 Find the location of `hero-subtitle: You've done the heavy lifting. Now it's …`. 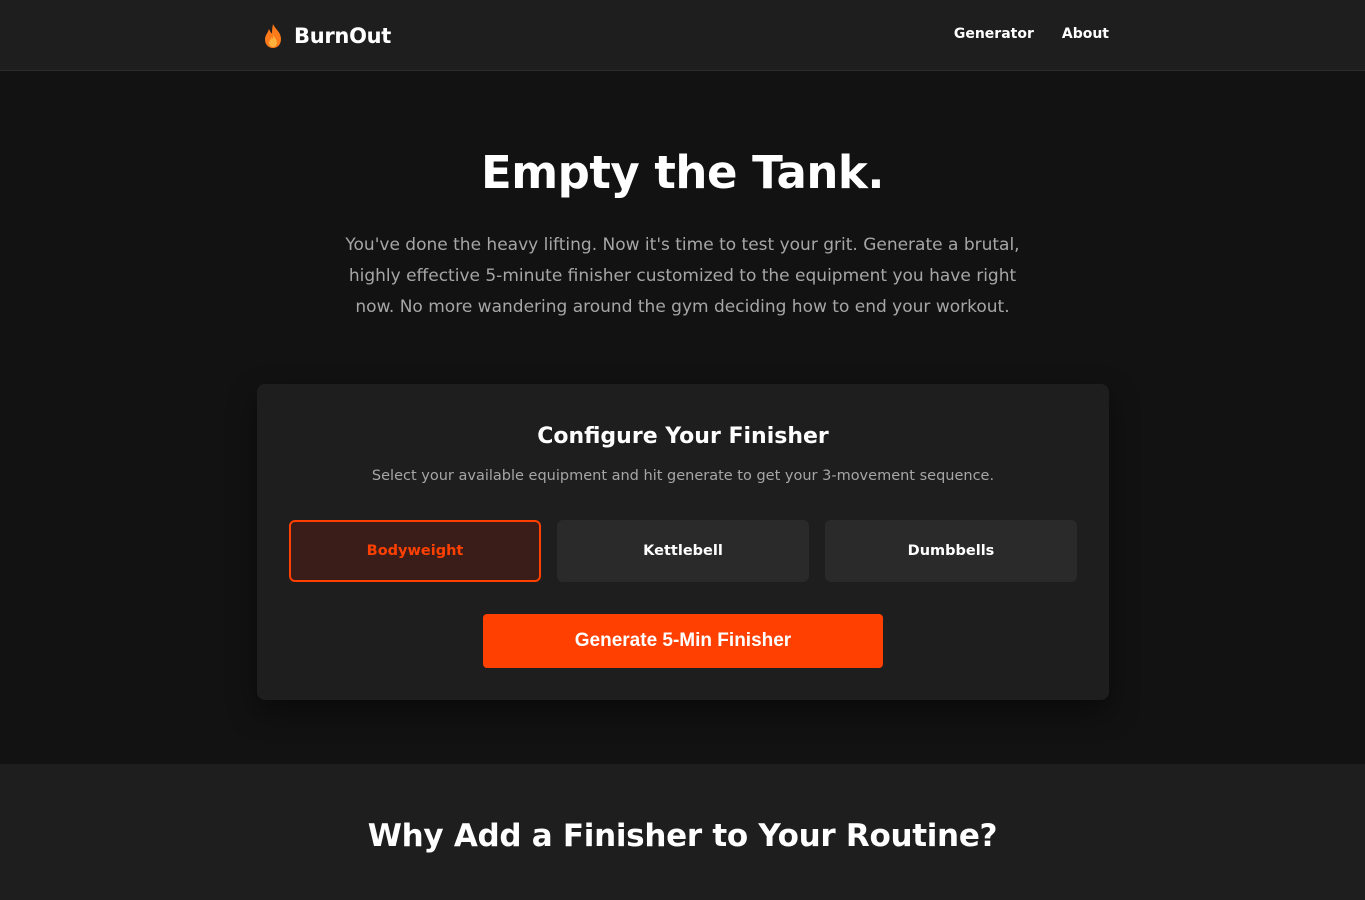

hero-subtitle: You've done the heavy lifting. Now it's … is located at coordinates (682, 276).